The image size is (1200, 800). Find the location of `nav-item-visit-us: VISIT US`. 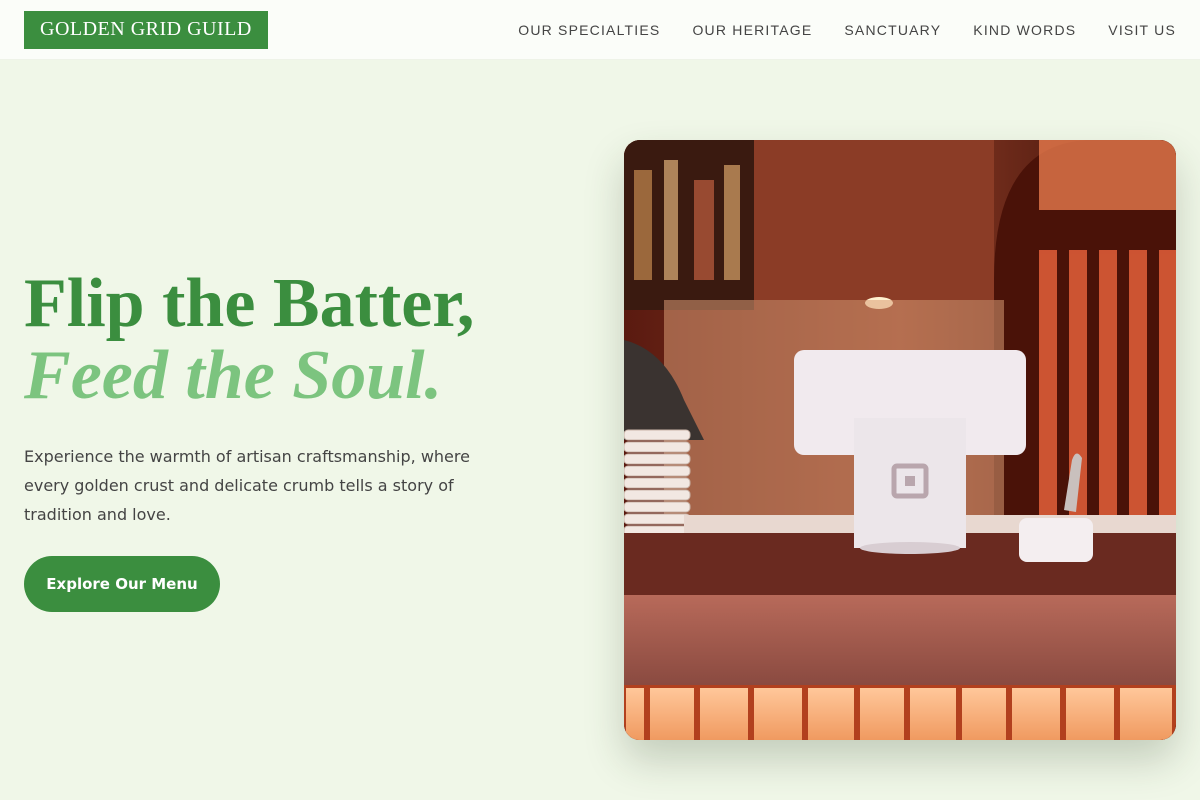

nav-item-visit-us: VISIT US is located at coordinates (1142, 30).